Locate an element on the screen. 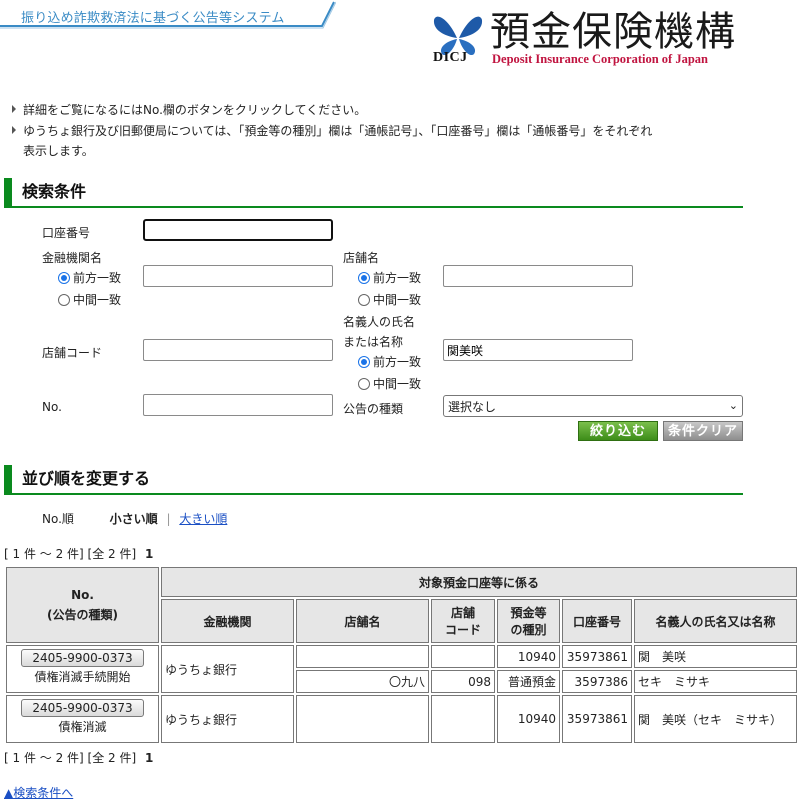  account-cell: 3597386 is located at coordinates (597, 681).